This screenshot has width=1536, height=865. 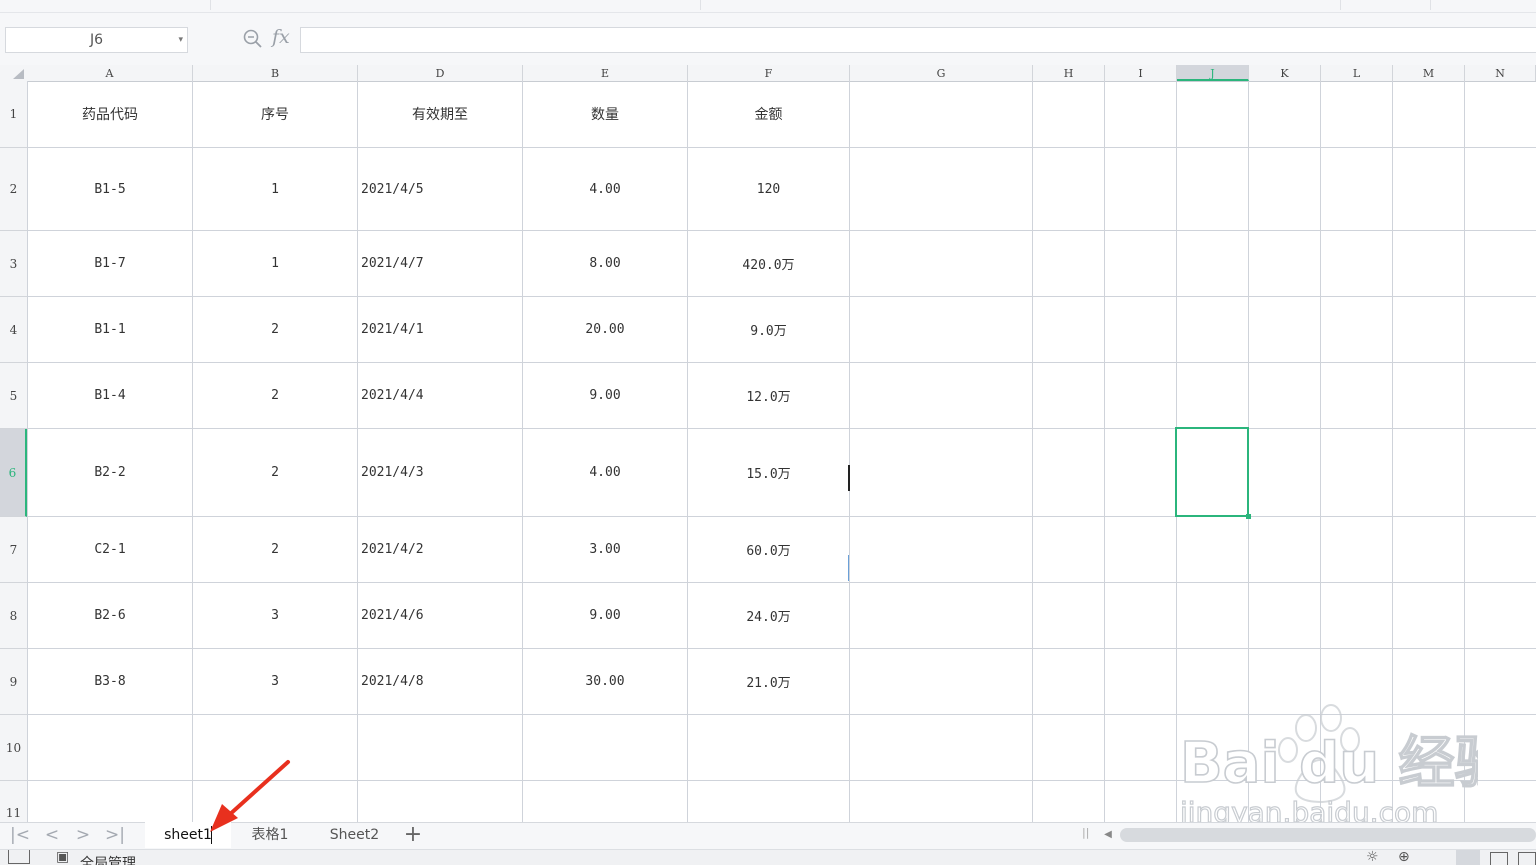 I want to click on scroll-left-icon: ◀, so click(x=1108, y=835).